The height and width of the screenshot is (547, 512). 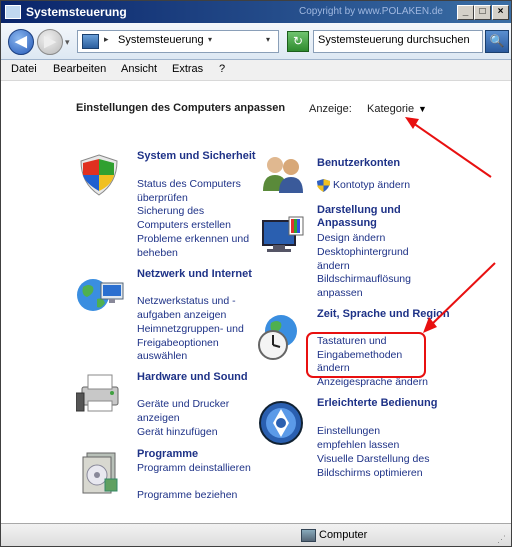 What do you see at coordinates (197, 377) in the screenshot?
I see `category-hardware-title: Hardware und Sound` at bounding box center [197, 377].